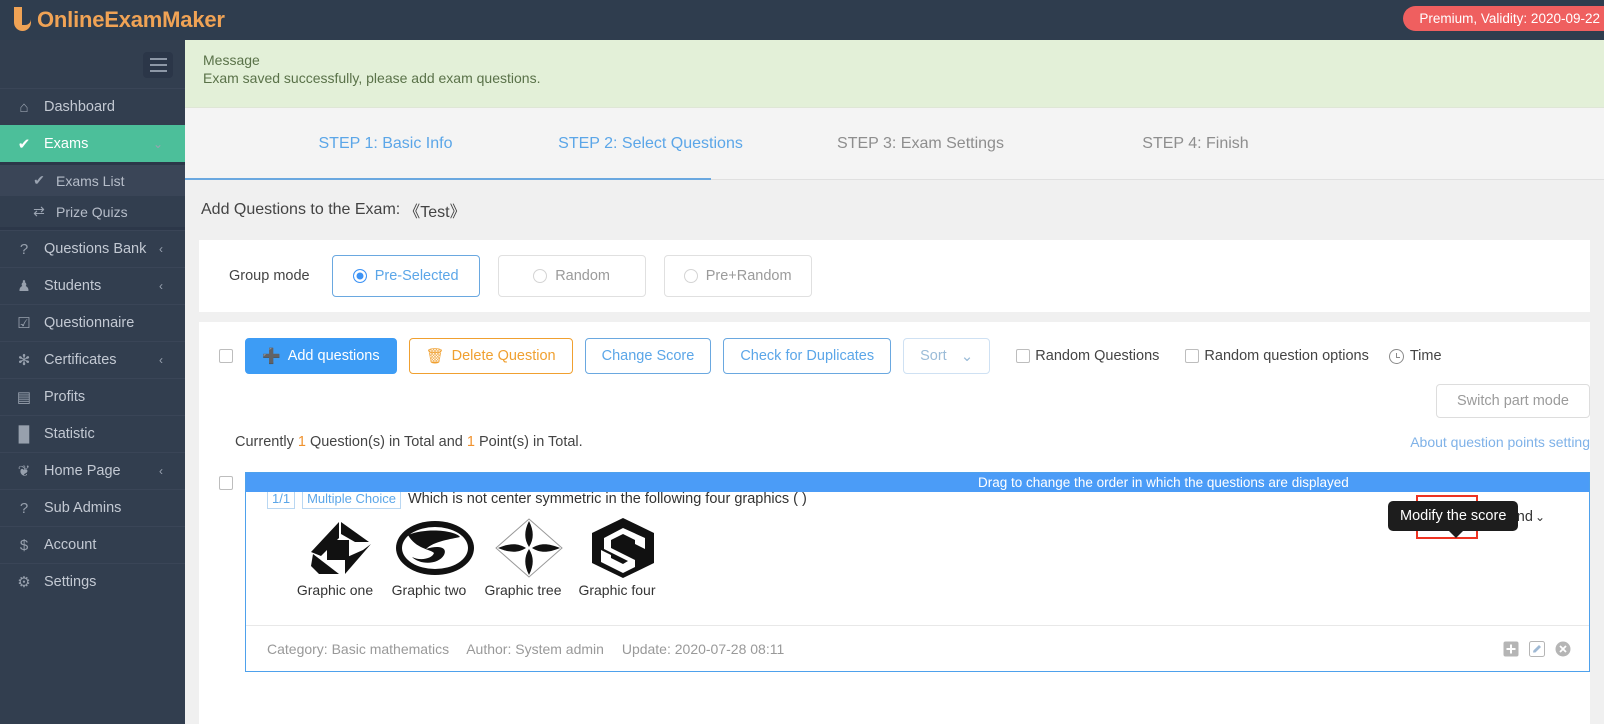 Image resolution: width=1604 pixels, height=724 pixels. I want to click on sidebar-subitem-prize-quizs: ⇄ Prize Quizs, so click(92, 211).